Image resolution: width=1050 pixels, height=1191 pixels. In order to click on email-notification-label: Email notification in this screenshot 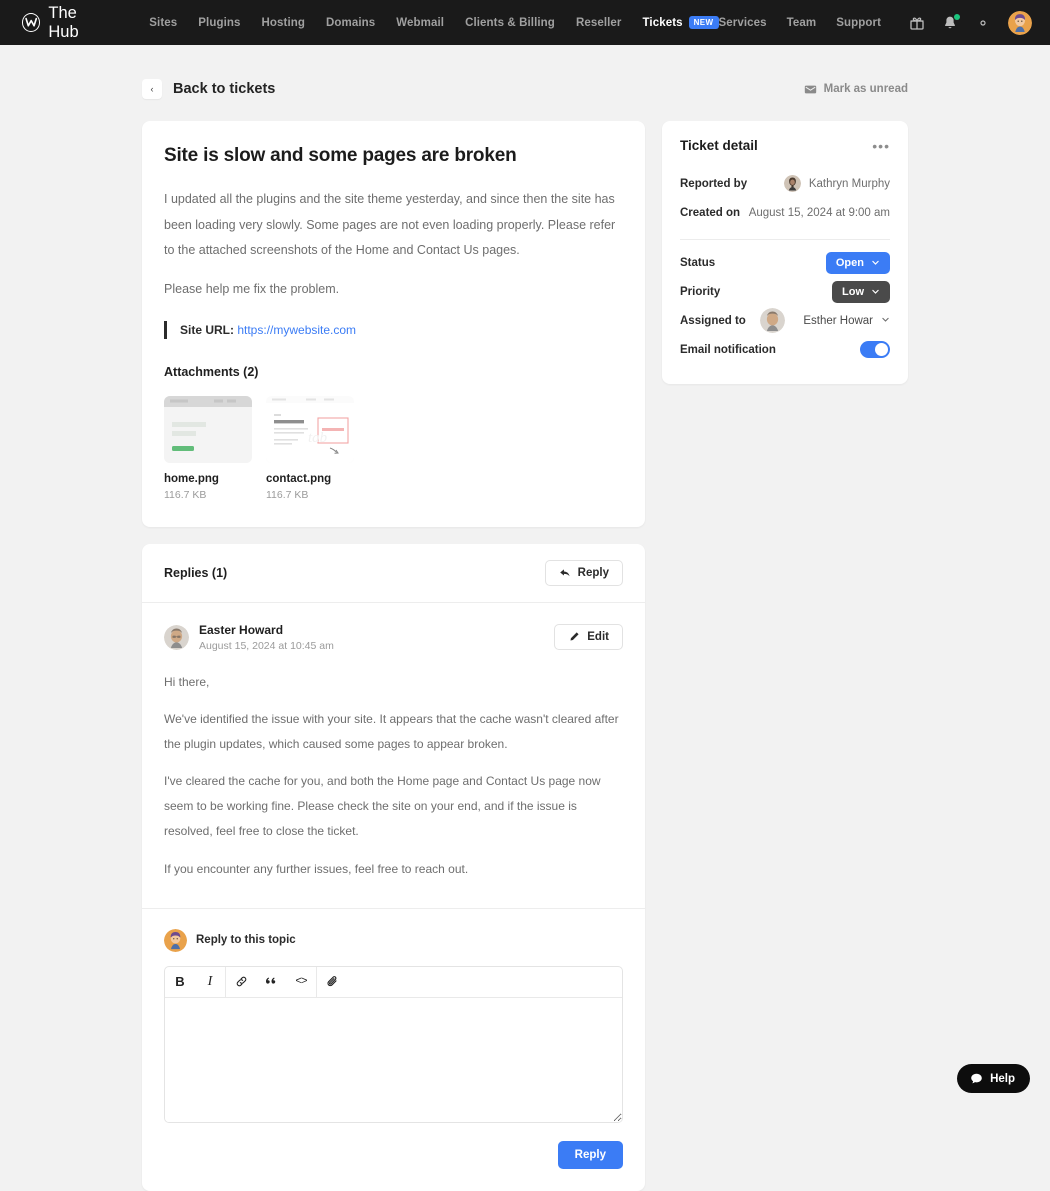, I will do `click(728, 349)`.